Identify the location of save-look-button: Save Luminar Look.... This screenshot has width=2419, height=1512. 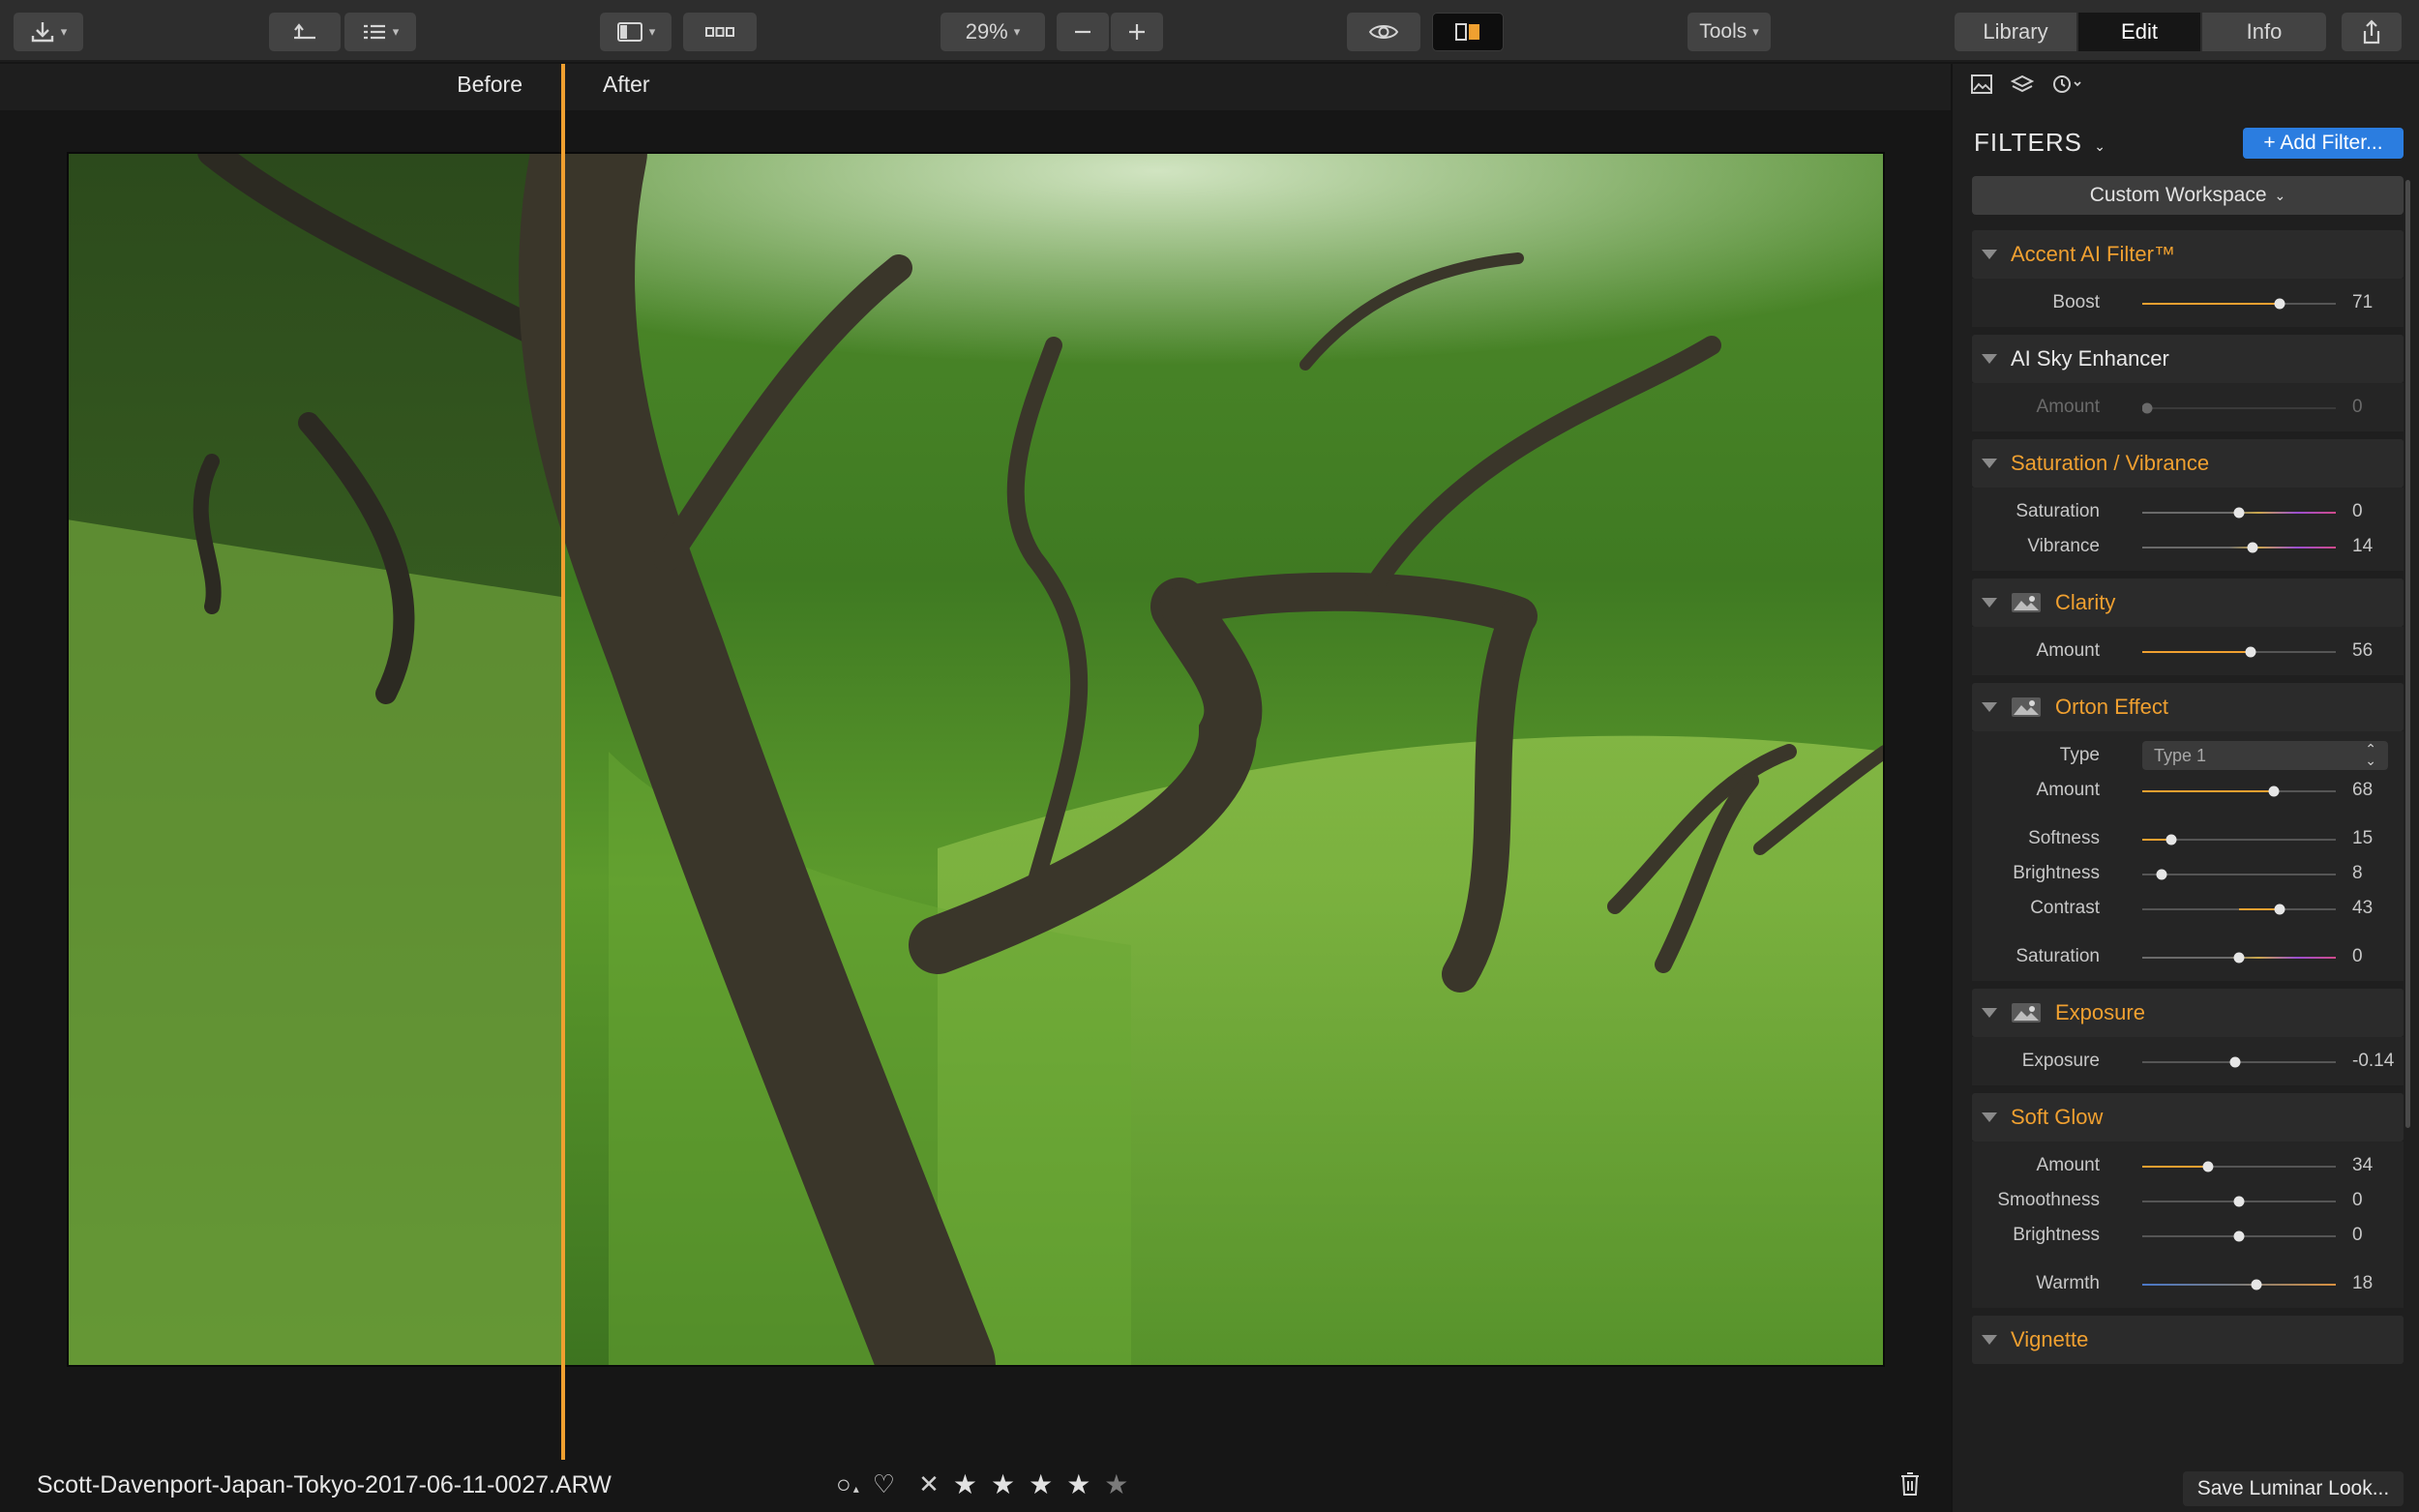
(2293, 1489).